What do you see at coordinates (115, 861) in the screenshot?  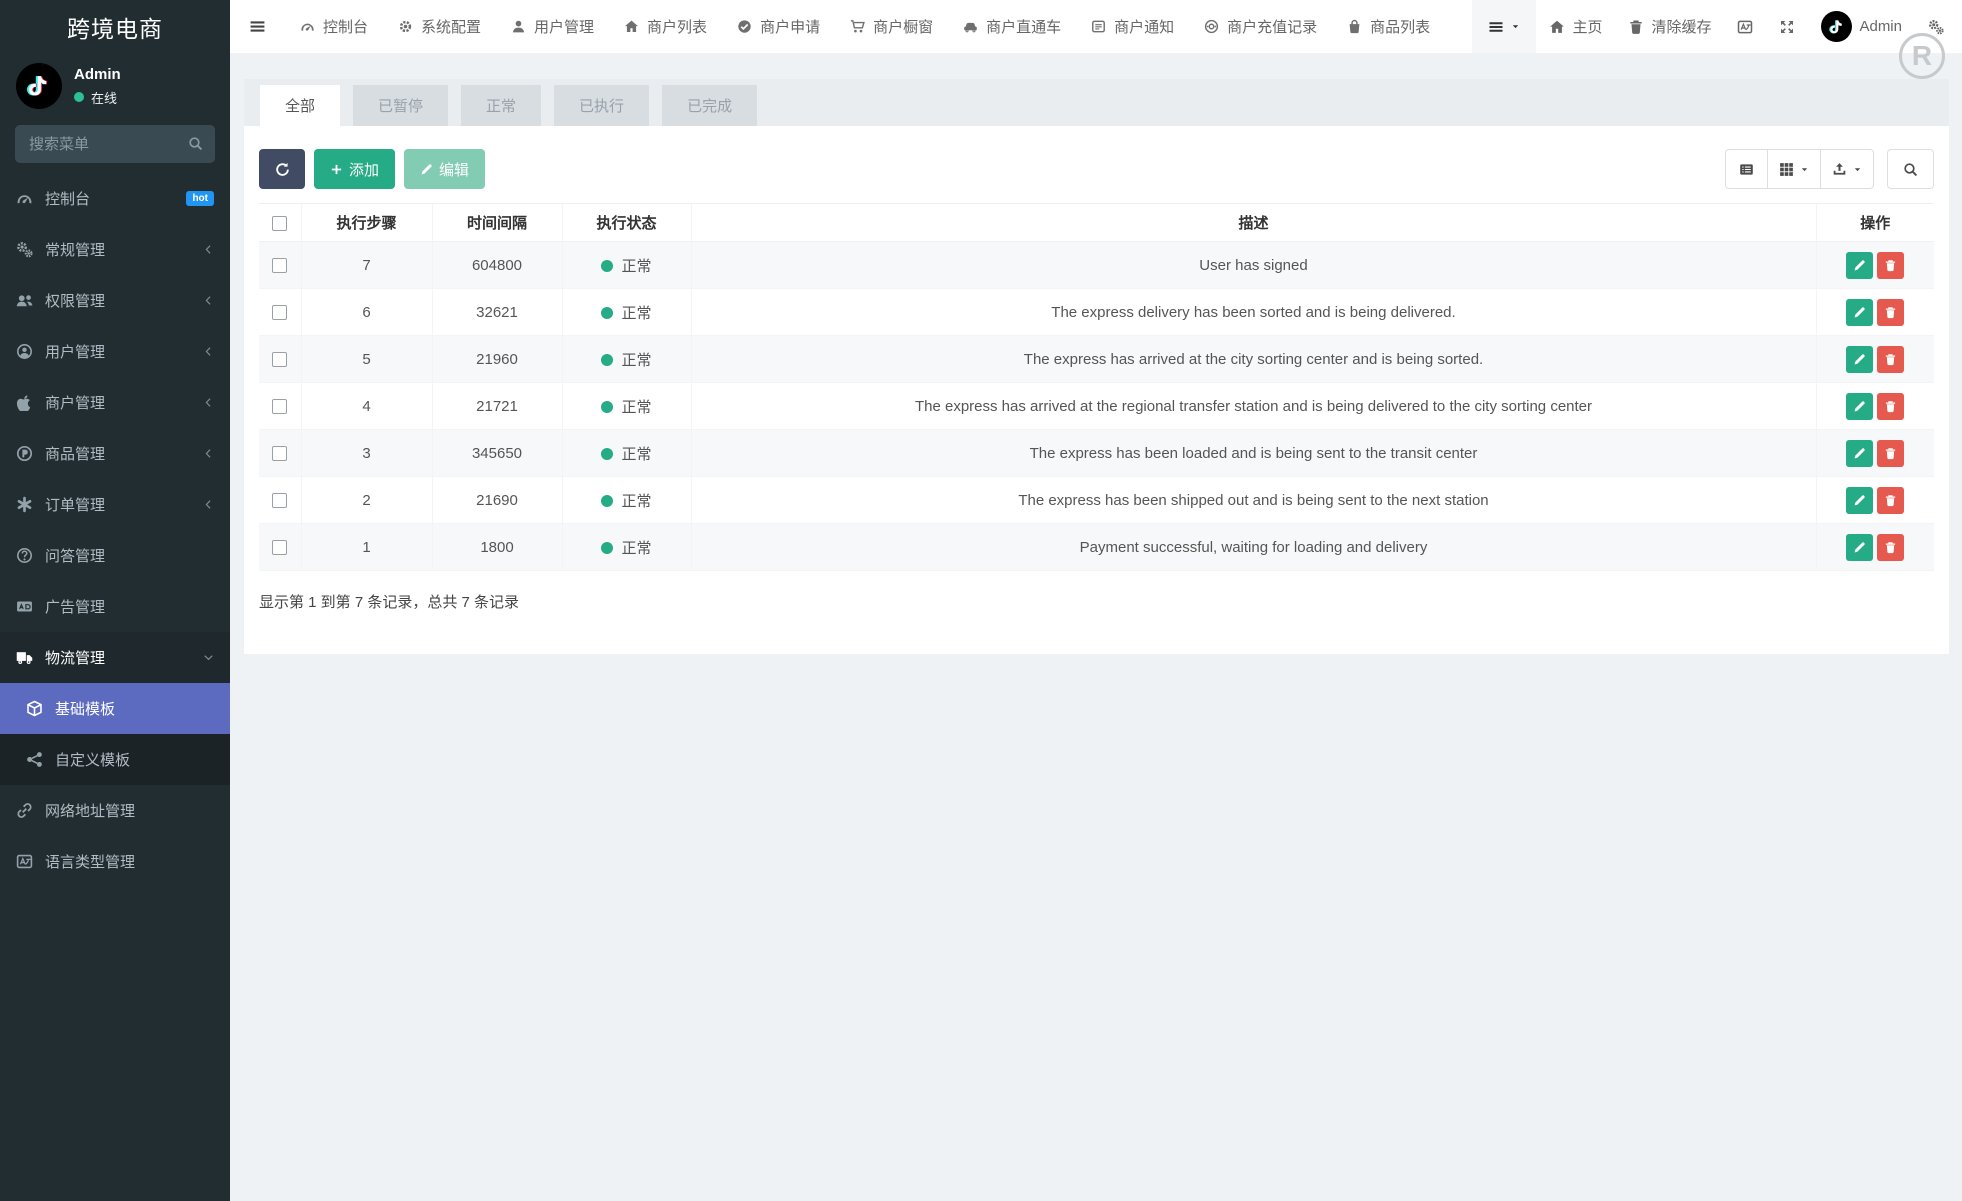 I see `sidebar-item-language-manage: 语言类型管理` at bounding box center [115, 861].